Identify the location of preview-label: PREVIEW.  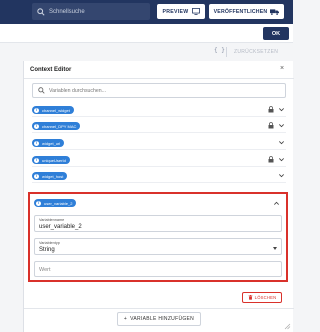
(175, 11).